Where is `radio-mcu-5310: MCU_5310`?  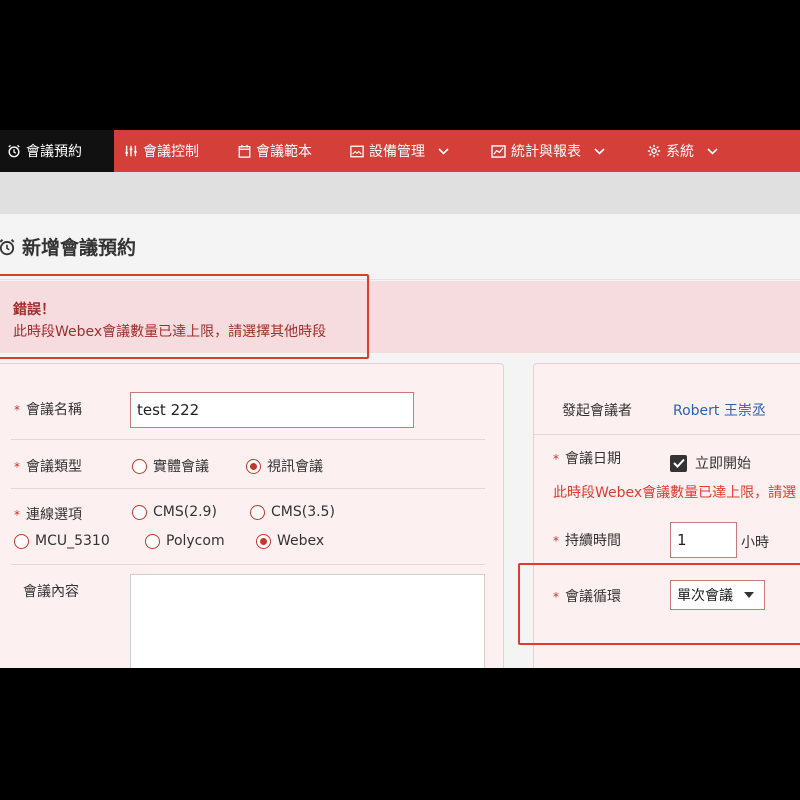
radio-mcu-5310: MCU_5310 is located at coordinates (62, 541).